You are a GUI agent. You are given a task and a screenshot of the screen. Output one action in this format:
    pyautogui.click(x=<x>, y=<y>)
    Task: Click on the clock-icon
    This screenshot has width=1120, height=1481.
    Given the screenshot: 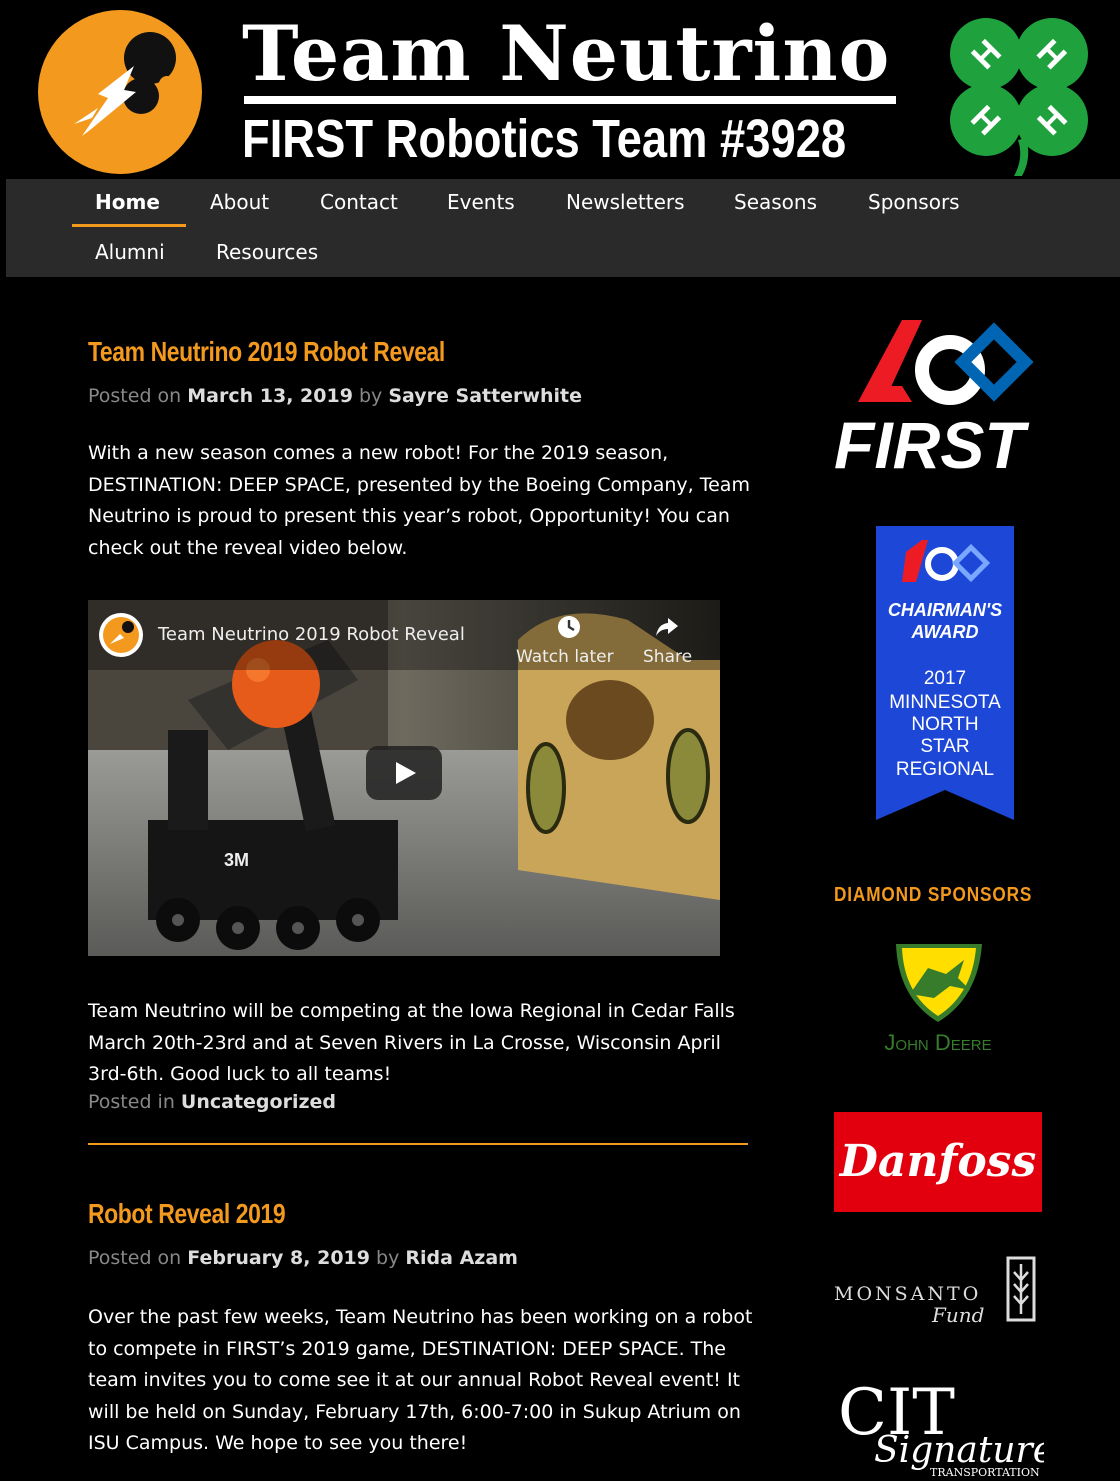 What is the action you would take?
    pyautogui.click(x=569, y=627)
    